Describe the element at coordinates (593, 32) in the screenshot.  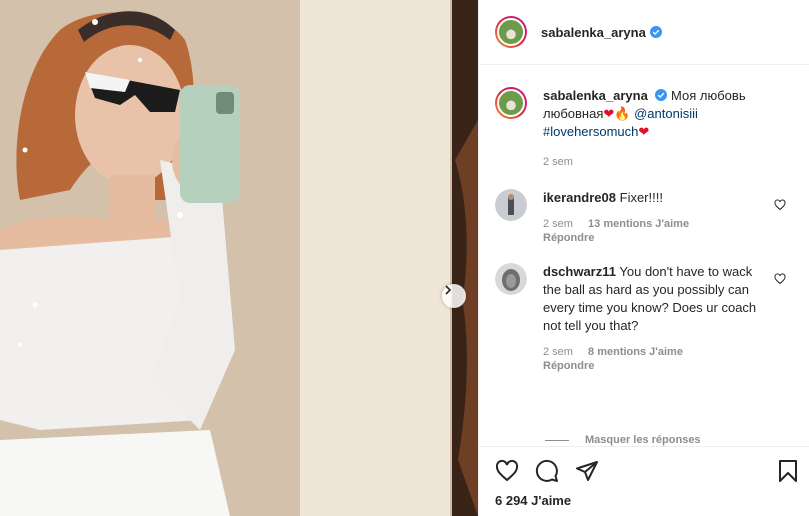
I see `author-username: sabalenka_aryna` at that location.